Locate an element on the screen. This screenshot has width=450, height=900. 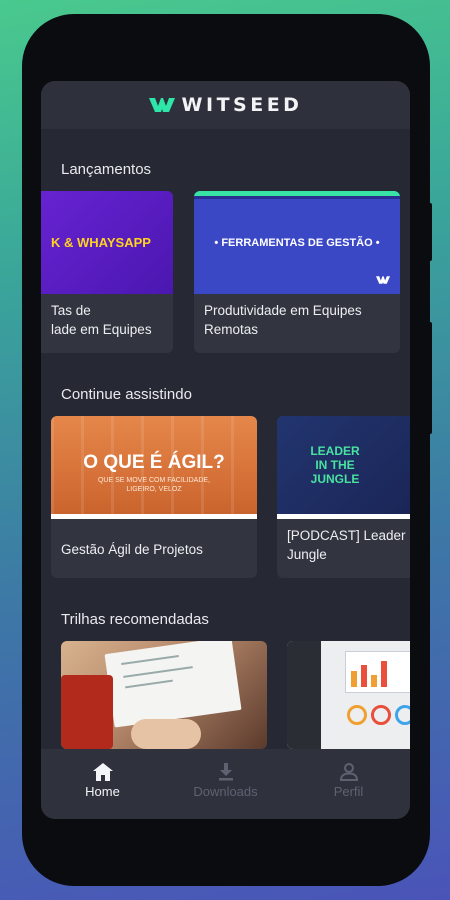
download-icon is located at coordinates (225, 772).